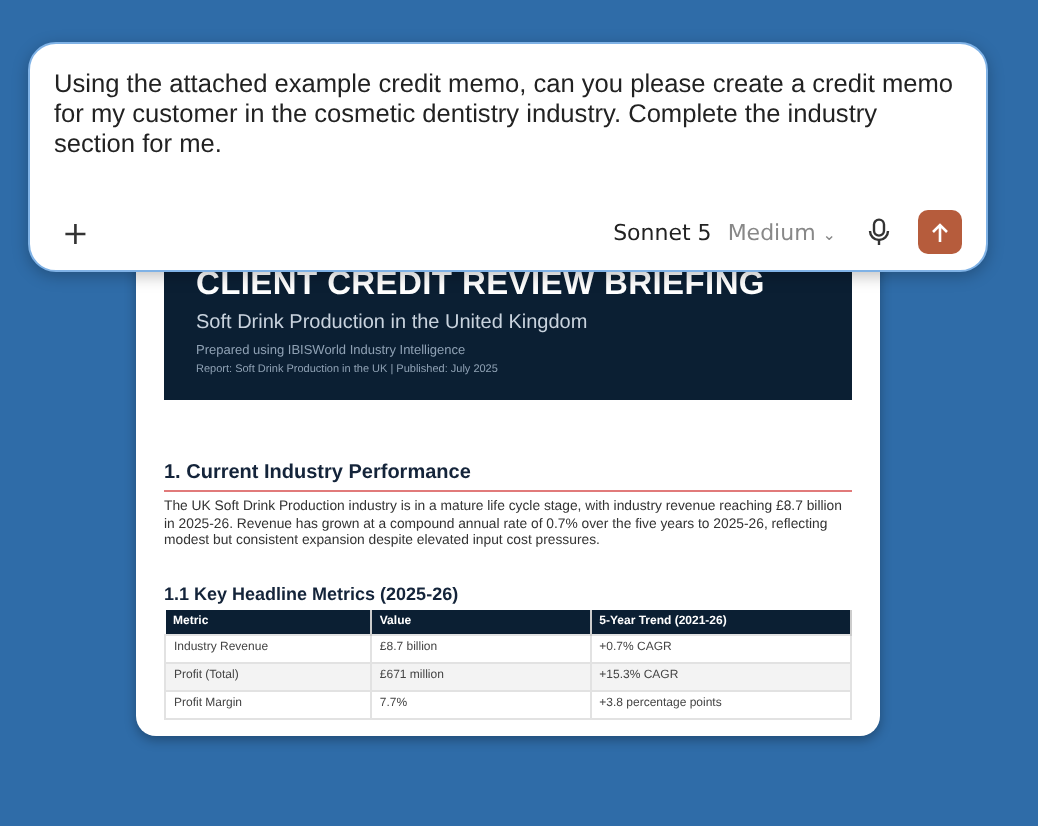 The image size is (1038, 826). Describe the element at coordinates (508, 477) in the screenshot. I see `section-heading: 1. Current Industry Performance` at that location.